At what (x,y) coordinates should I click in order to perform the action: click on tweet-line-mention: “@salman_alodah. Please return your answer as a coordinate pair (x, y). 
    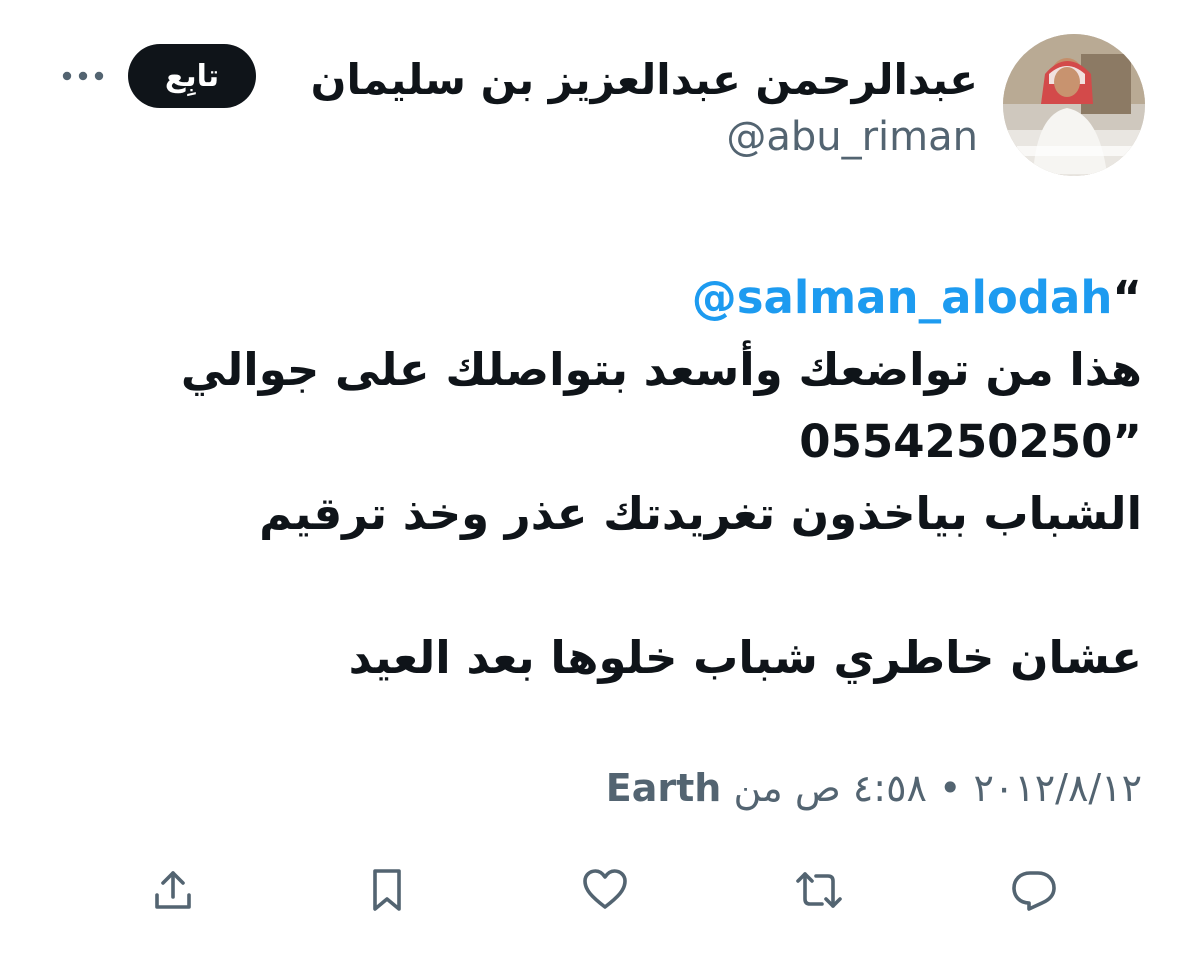
    Looking at the image, I should click on (617, 298).